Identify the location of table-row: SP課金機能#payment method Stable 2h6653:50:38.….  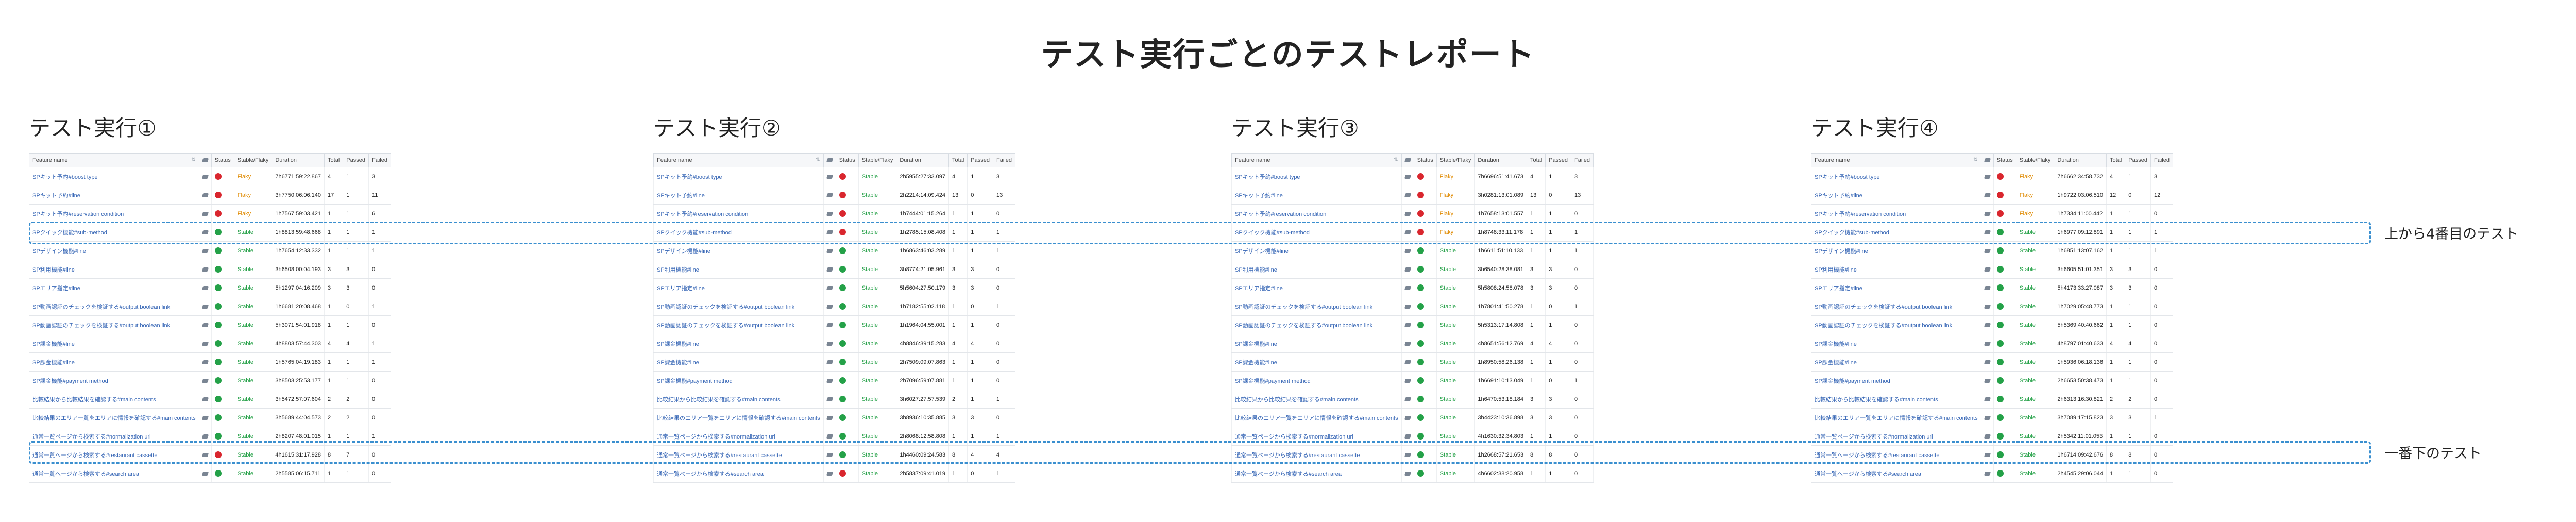
(1992, 380).